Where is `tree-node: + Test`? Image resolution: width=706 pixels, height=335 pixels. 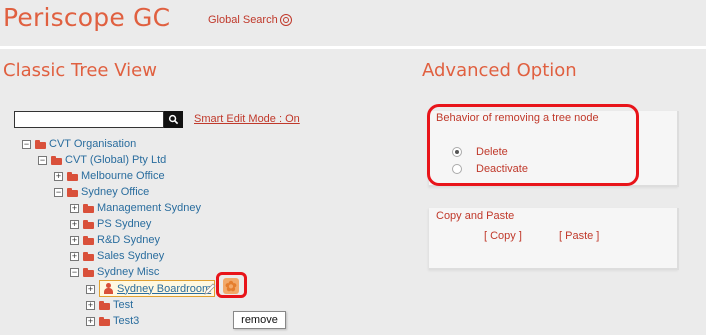 tree-node: + Test is located at coordinates (109, 305).